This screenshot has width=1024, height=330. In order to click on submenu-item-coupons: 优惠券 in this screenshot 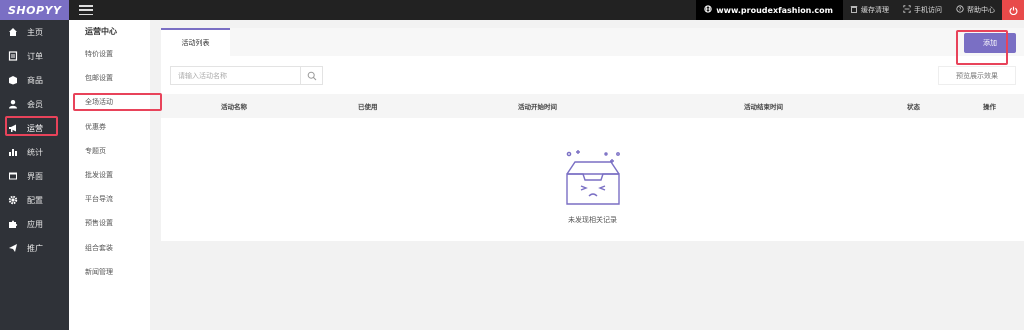, I will do `click(109, 127)`.